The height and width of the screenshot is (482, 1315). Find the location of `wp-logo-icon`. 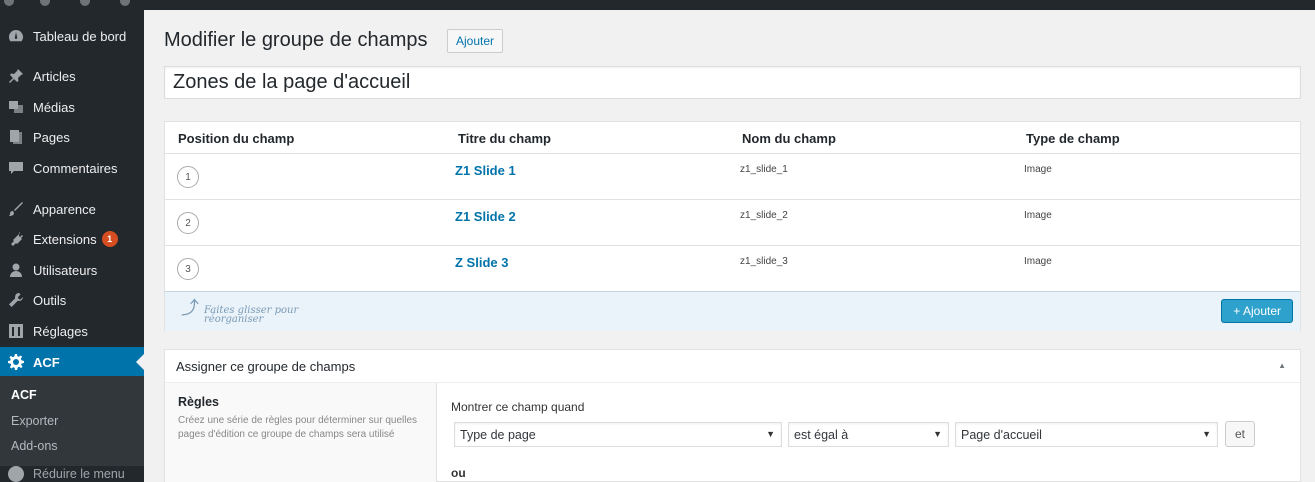

wp-logo-icon is located at coordinates (9, 3).